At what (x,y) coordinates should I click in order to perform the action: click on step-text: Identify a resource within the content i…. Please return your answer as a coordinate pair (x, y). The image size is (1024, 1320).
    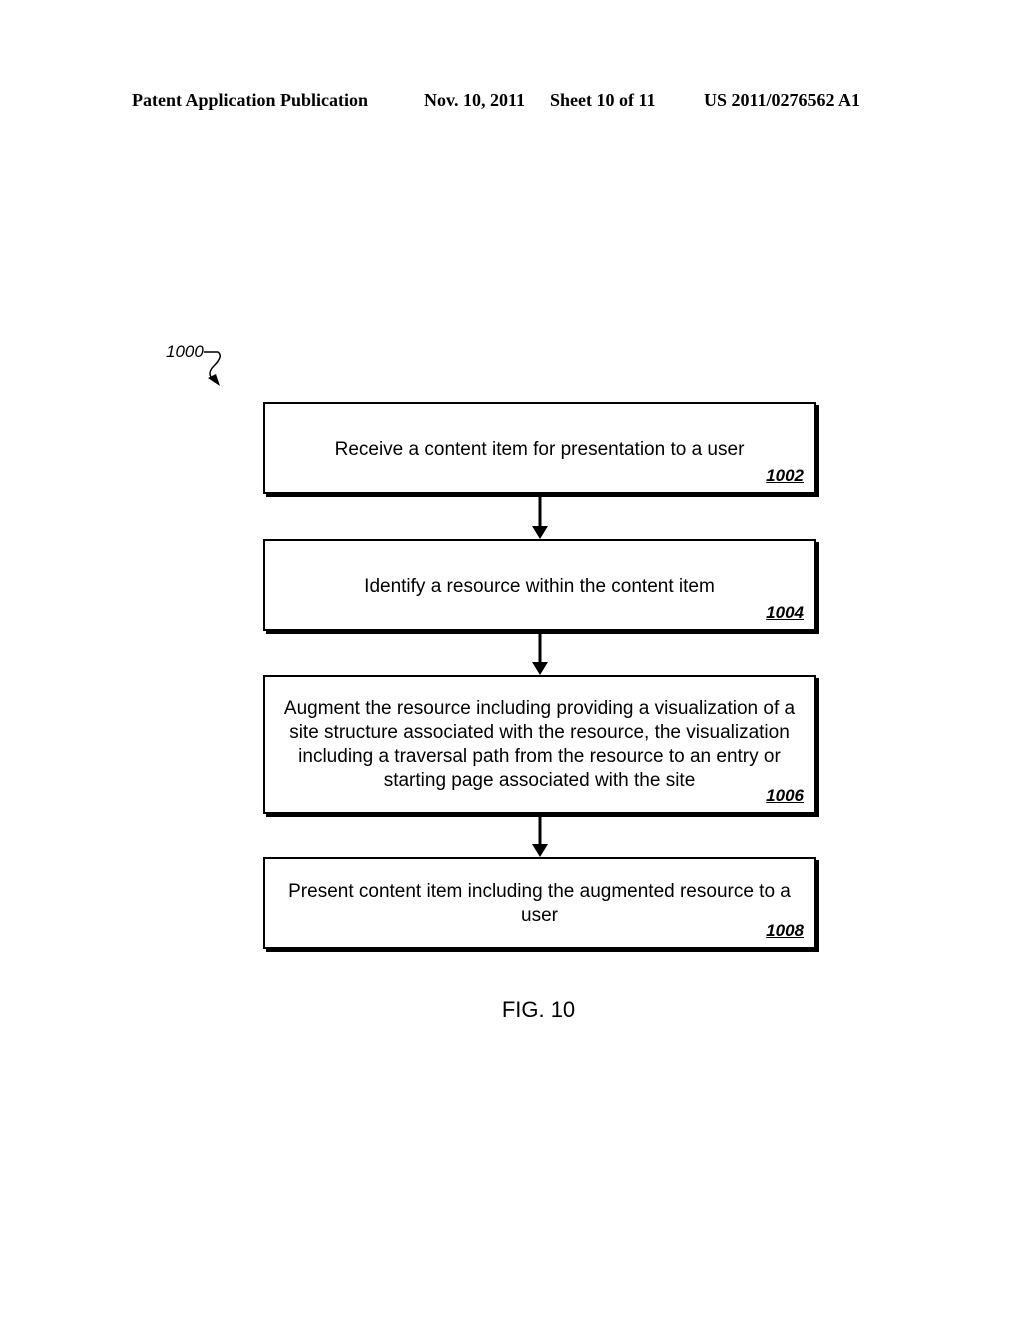
    Looking at the image, I should click on (539, 586).